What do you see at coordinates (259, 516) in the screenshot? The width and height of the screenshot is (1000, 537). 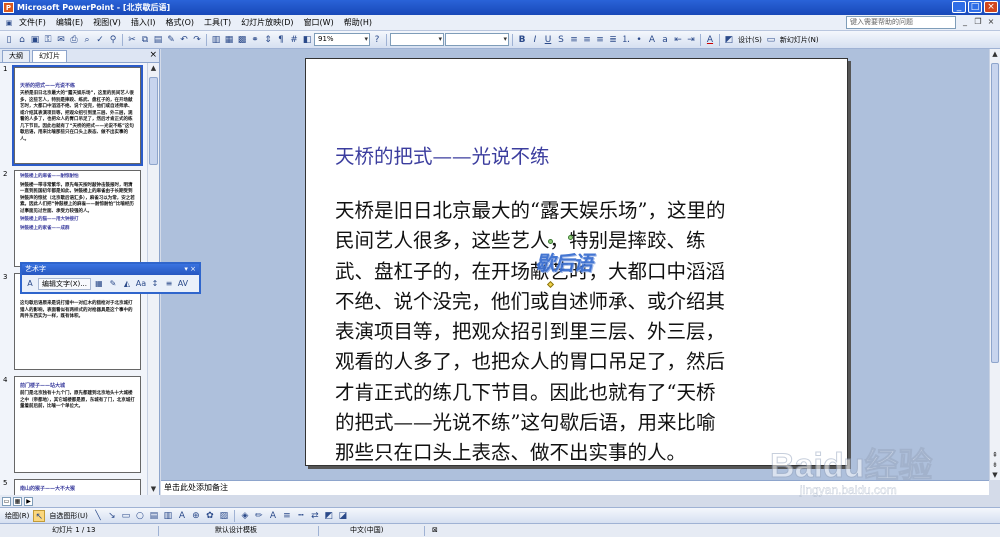 I see `line-color-icon: ✏` at bounding box center [259, 516].